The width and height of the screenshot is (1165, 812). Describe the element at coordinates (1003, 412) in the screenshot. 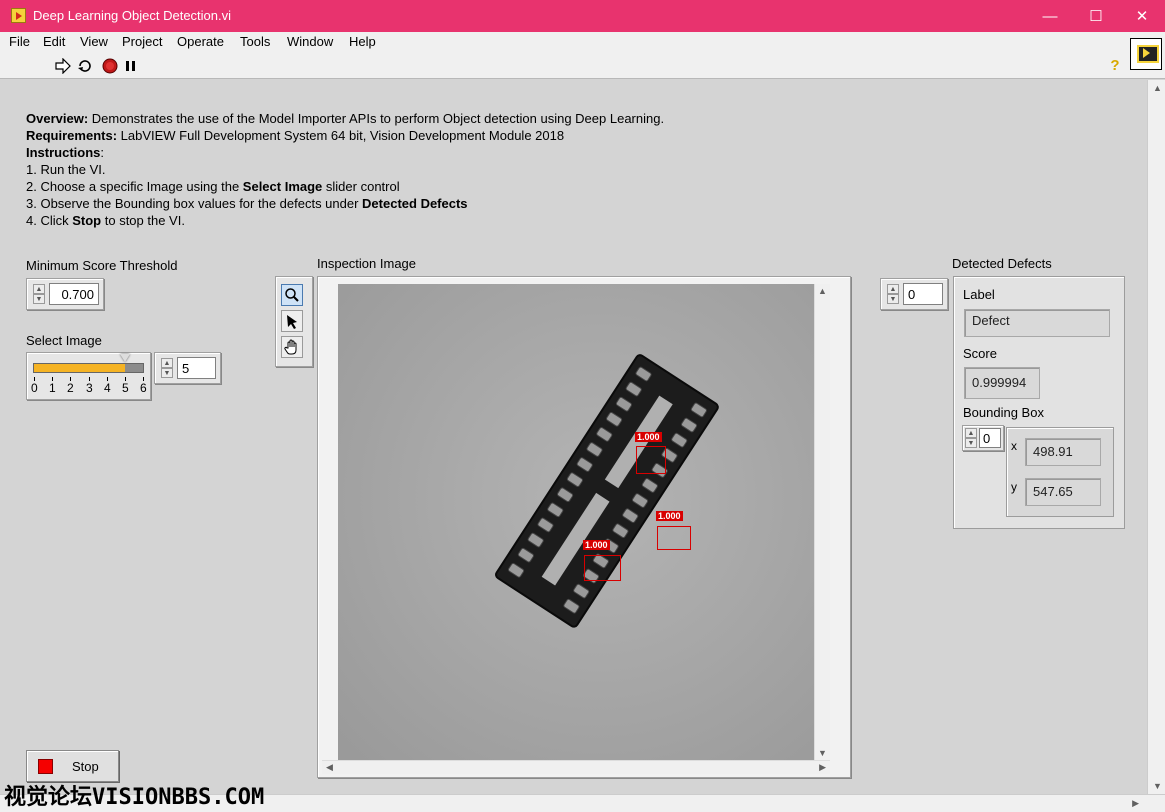

I see `bounding-box-caption: Bounding Box` at that location.